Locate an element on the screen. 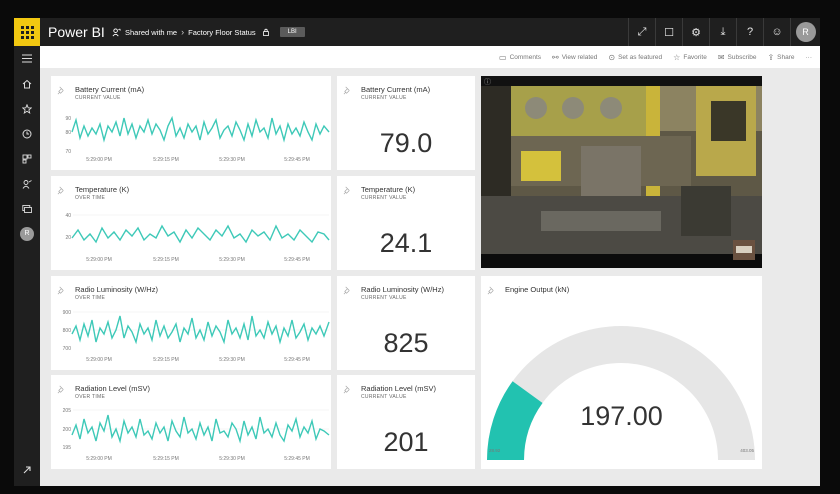  tile-title: Radiation Level (mSV) is located at coordinates (399, 388).